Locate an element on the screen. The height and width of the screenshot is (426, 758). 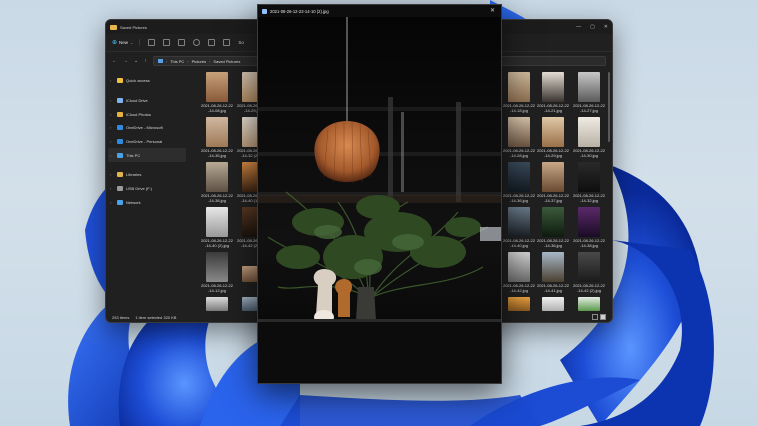
breadcrumb-pictures: Pictures is located at coordinates (199, 61).